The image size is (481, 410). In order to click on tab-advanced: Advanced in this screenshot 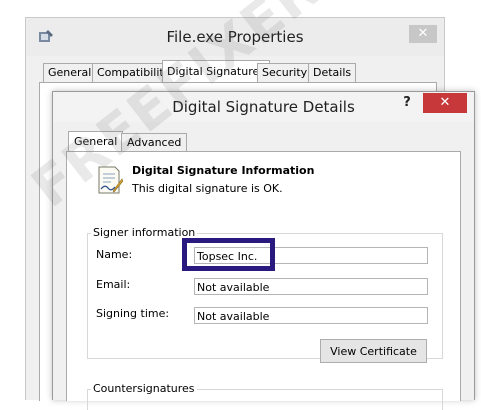, I will do `click(154, 142)`.